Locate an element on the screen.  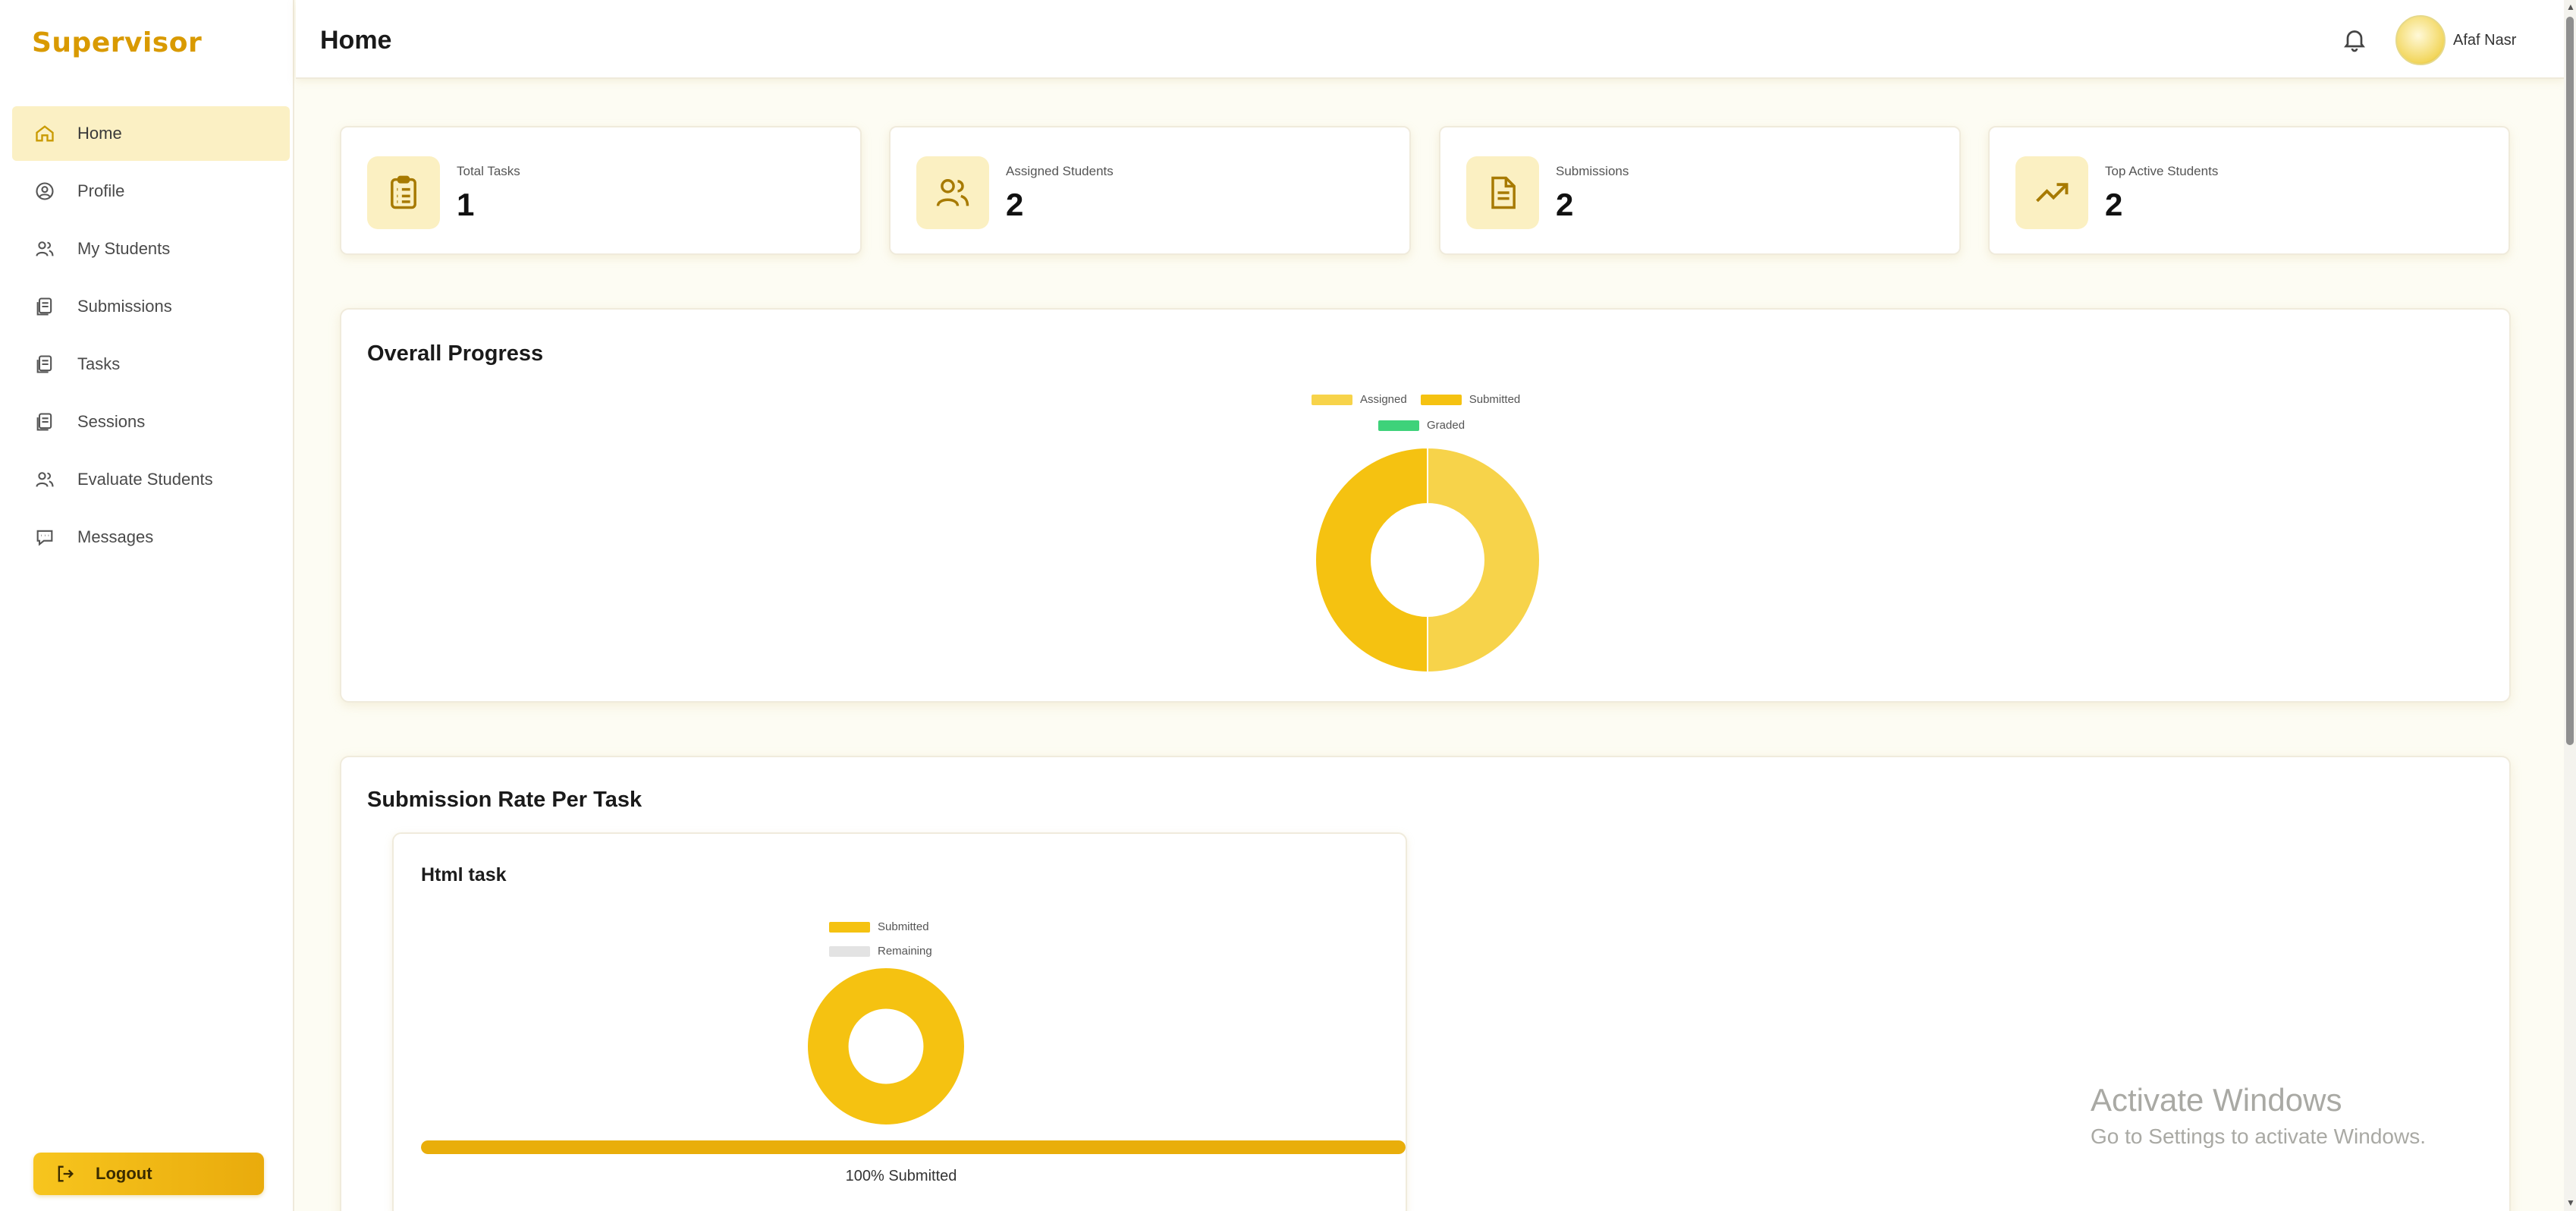
sidebar-item-label: Tasks is located at coordinates (99, 363).